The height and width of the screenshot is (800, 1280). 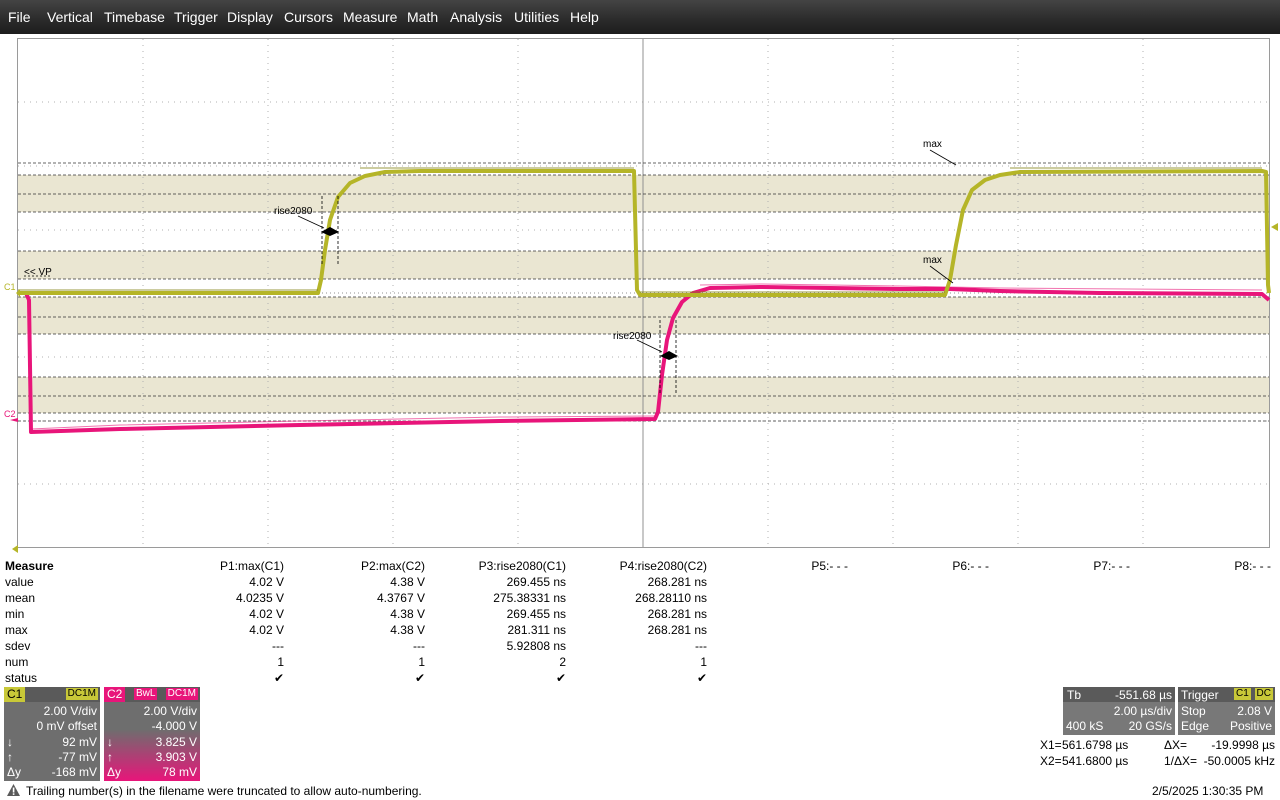 I want to click on c1-offset: 0 mV offset, so click(x=66, y=726).